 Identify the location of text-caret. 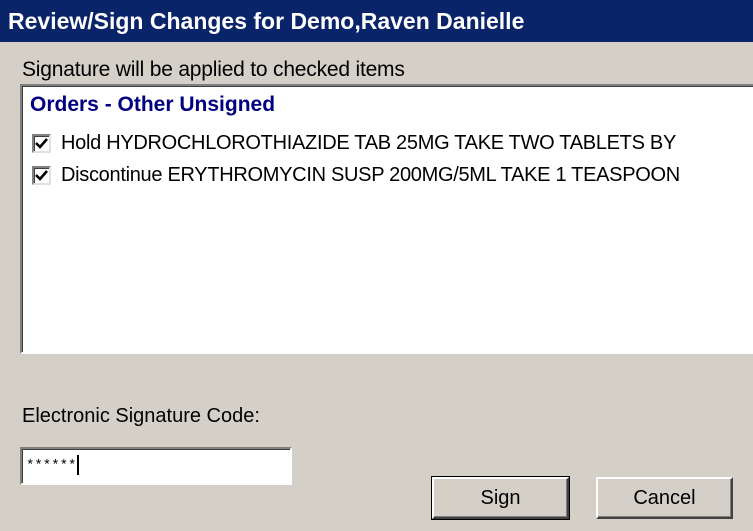
(78, 465).